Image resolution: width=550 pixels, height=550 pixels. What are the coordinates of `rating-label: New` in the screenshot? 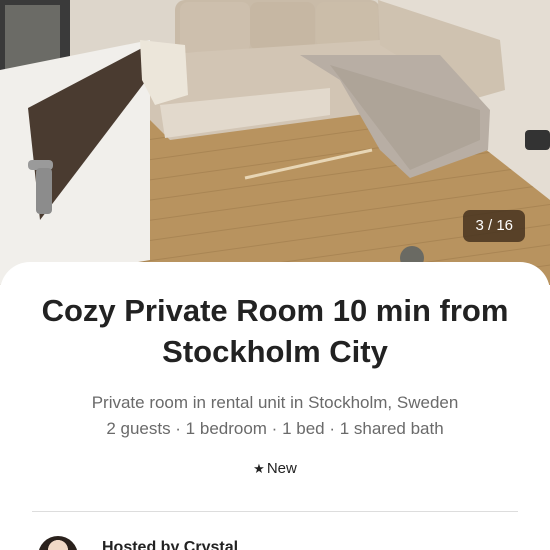 It's located at (281, 468).